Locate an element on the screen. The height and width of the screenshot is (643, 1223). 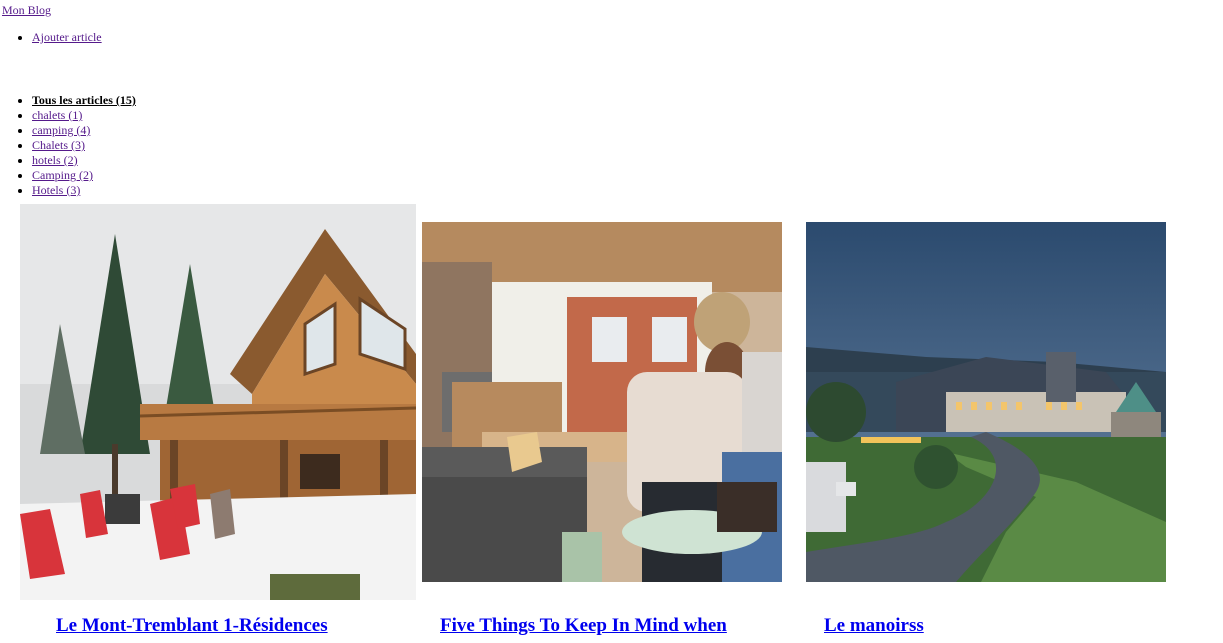
category-item-hotels-lower: hotels (2) is located at coordinates (84, 160).